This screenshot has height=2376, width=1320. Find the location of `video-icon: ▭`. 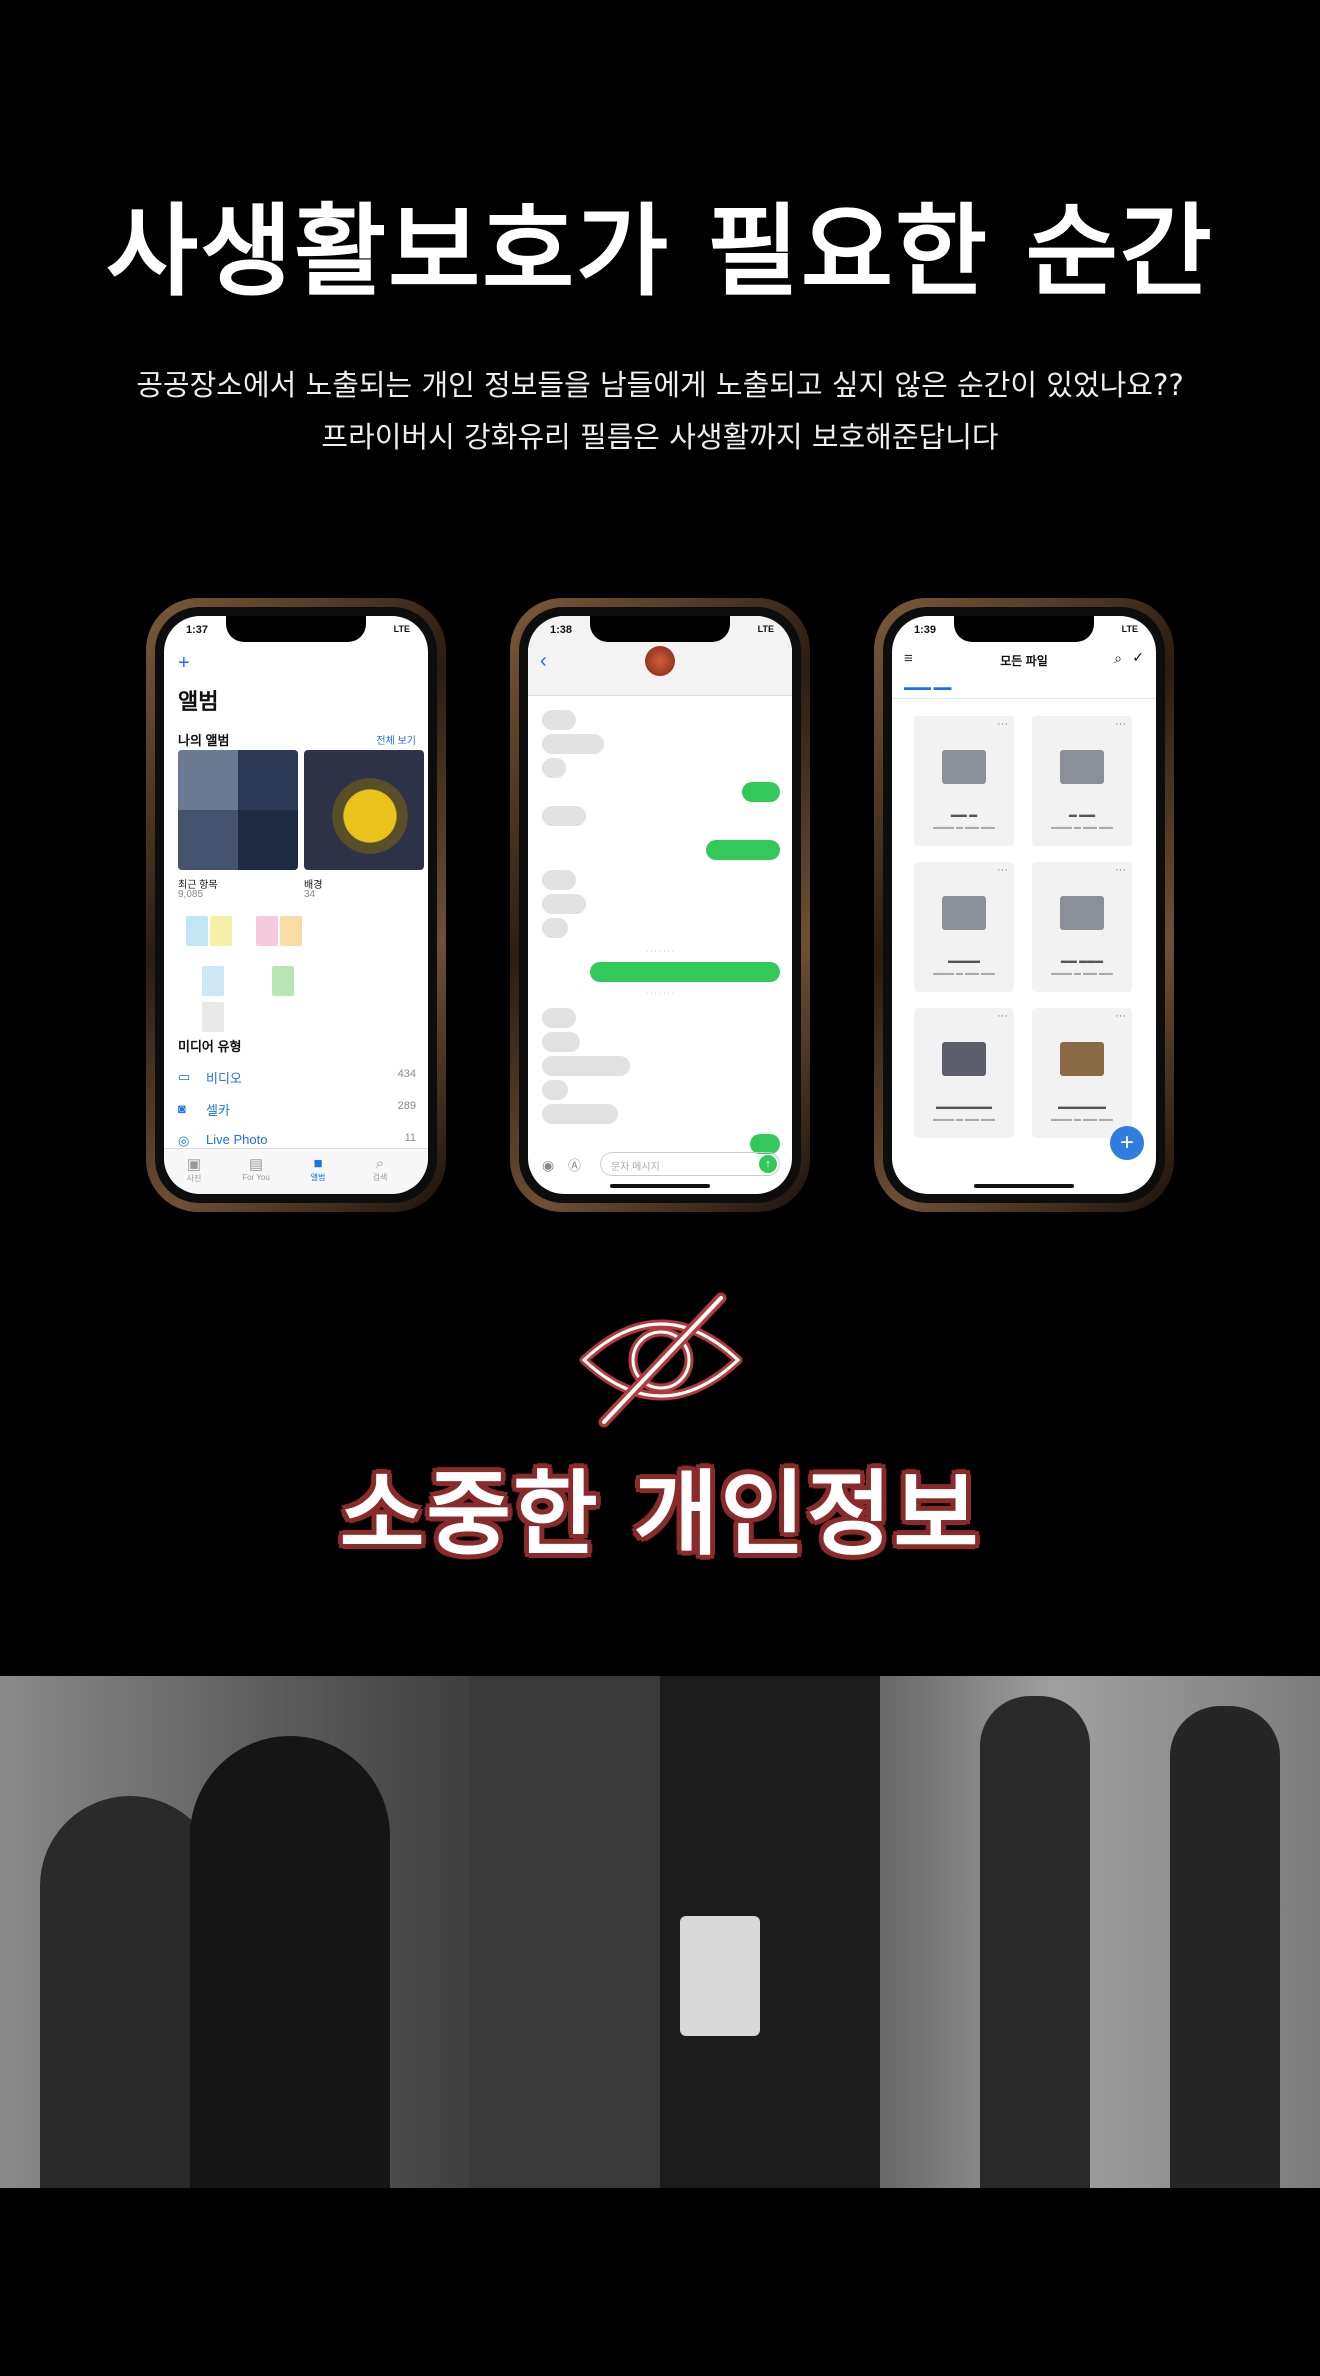

video-icon: ▭ is located at coordinates (184, 1076).